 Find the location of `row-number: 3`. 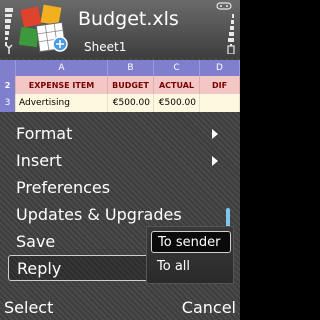

row-number: 3 is located at coordinates (8, 103).